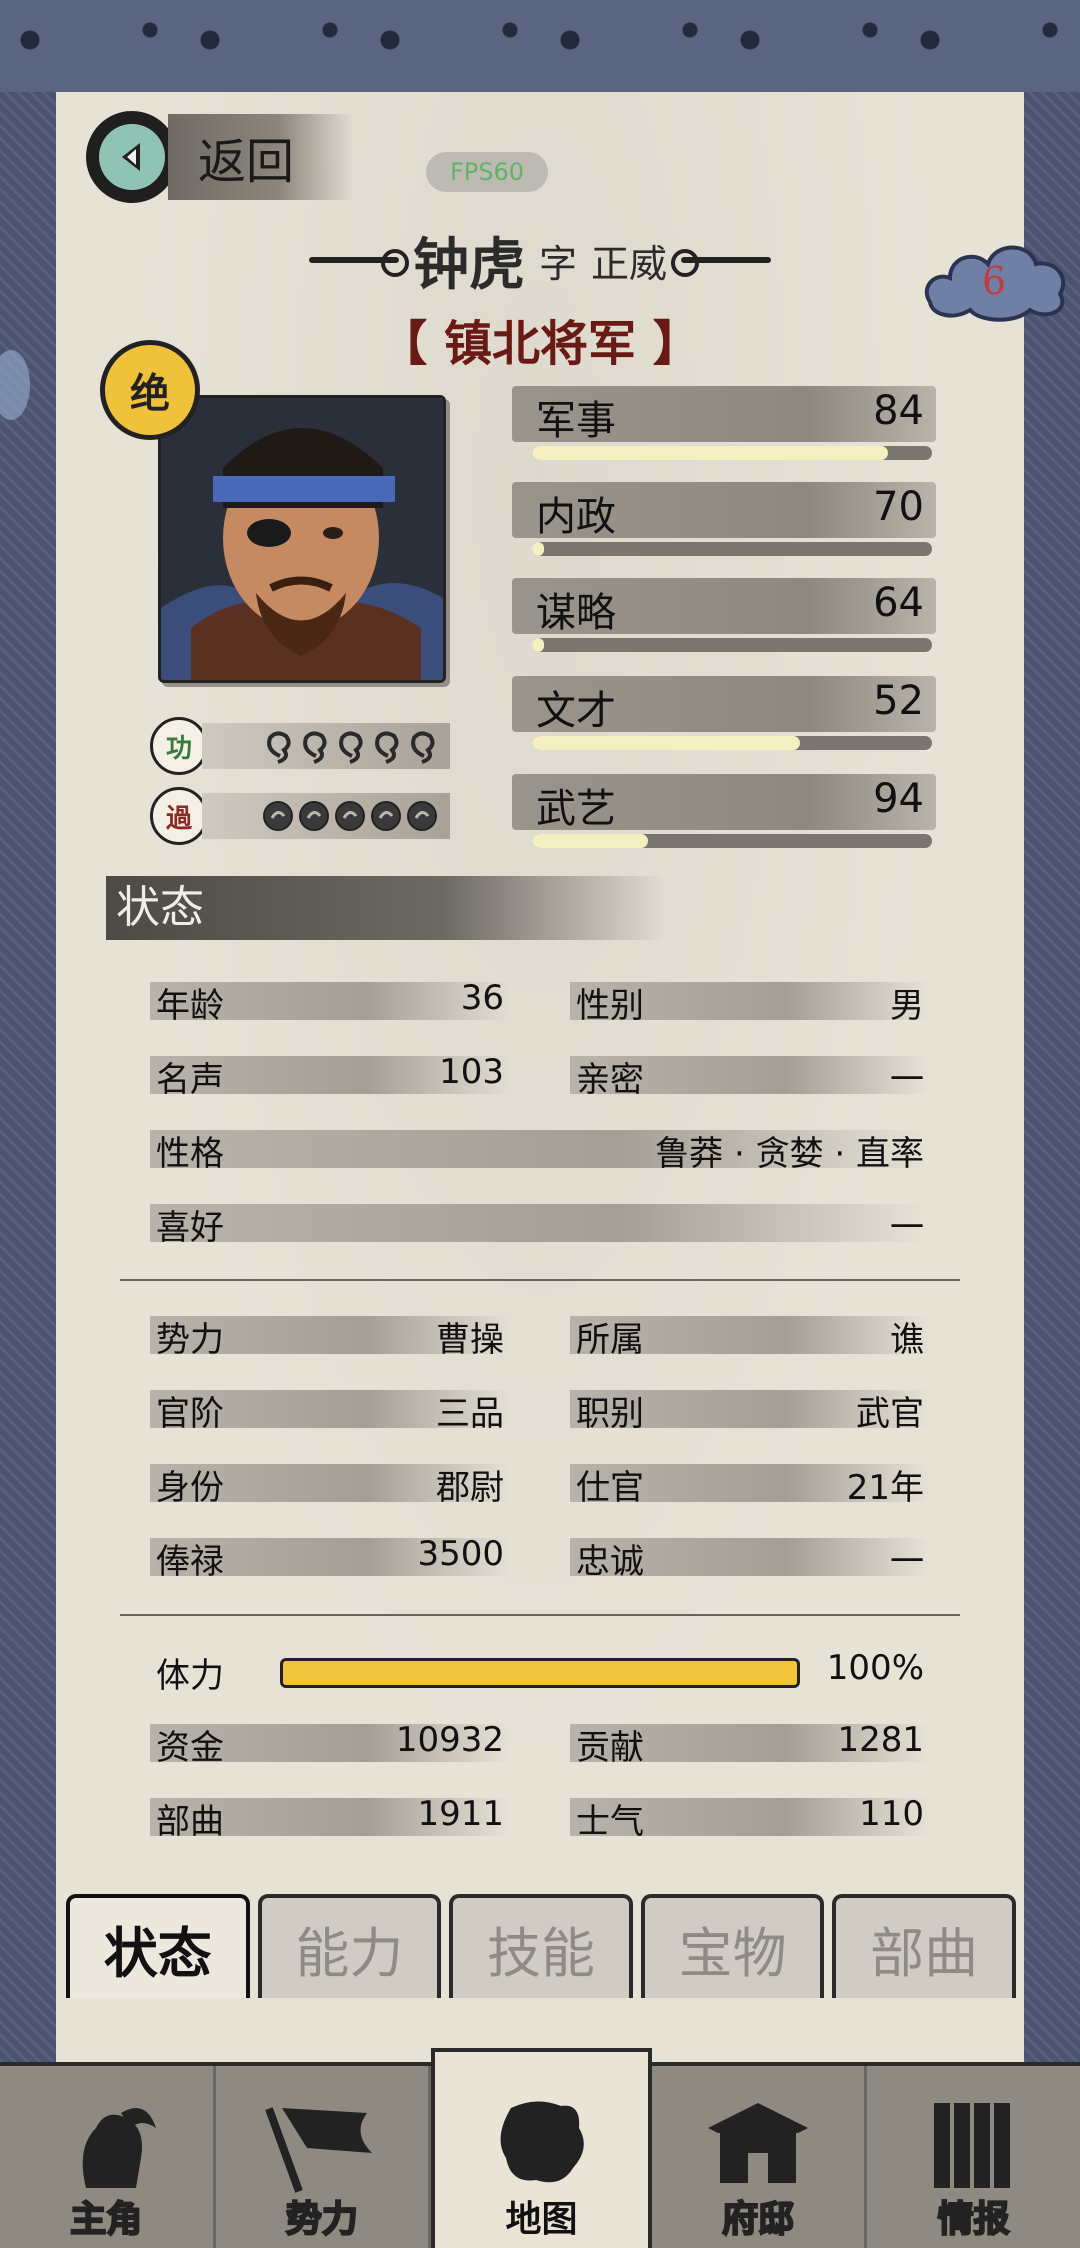  Describe the element at coordinates (543, 2142) in the screenshot. I see `map-icon` at that location.